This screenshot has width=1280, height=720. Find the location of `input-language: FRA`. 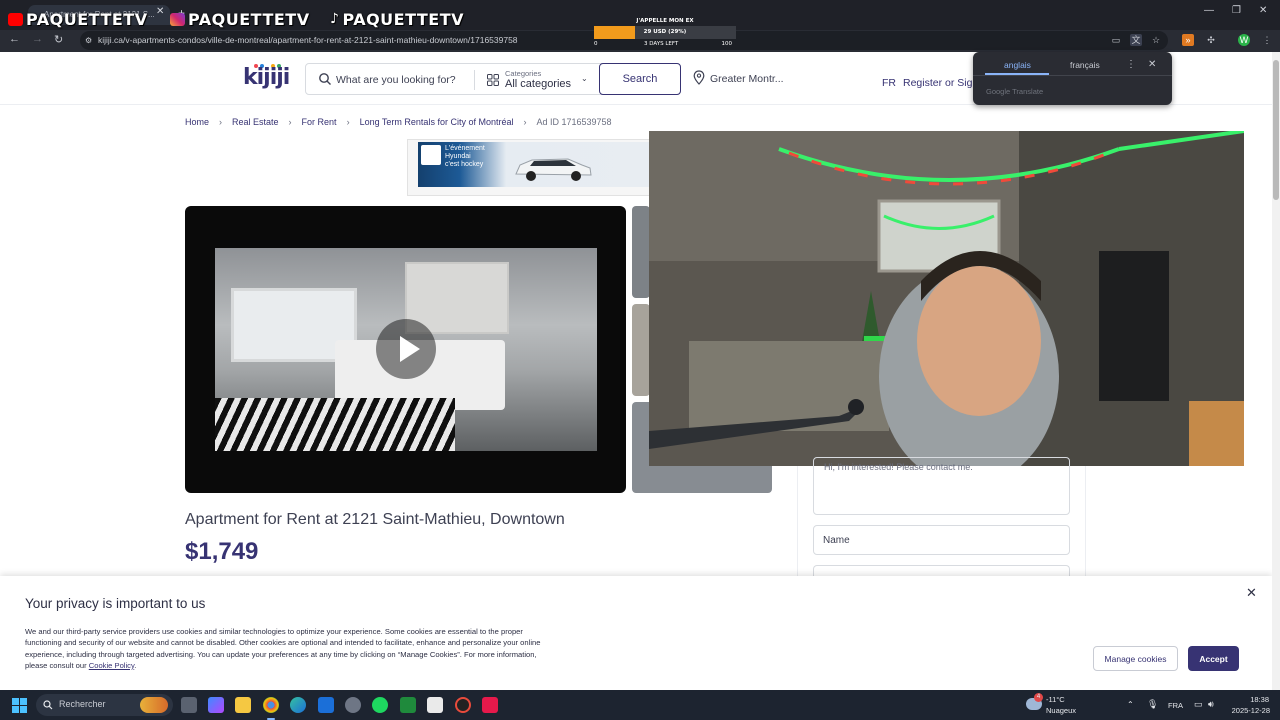

input-language: FRA is located at coordinates (1175, 705).